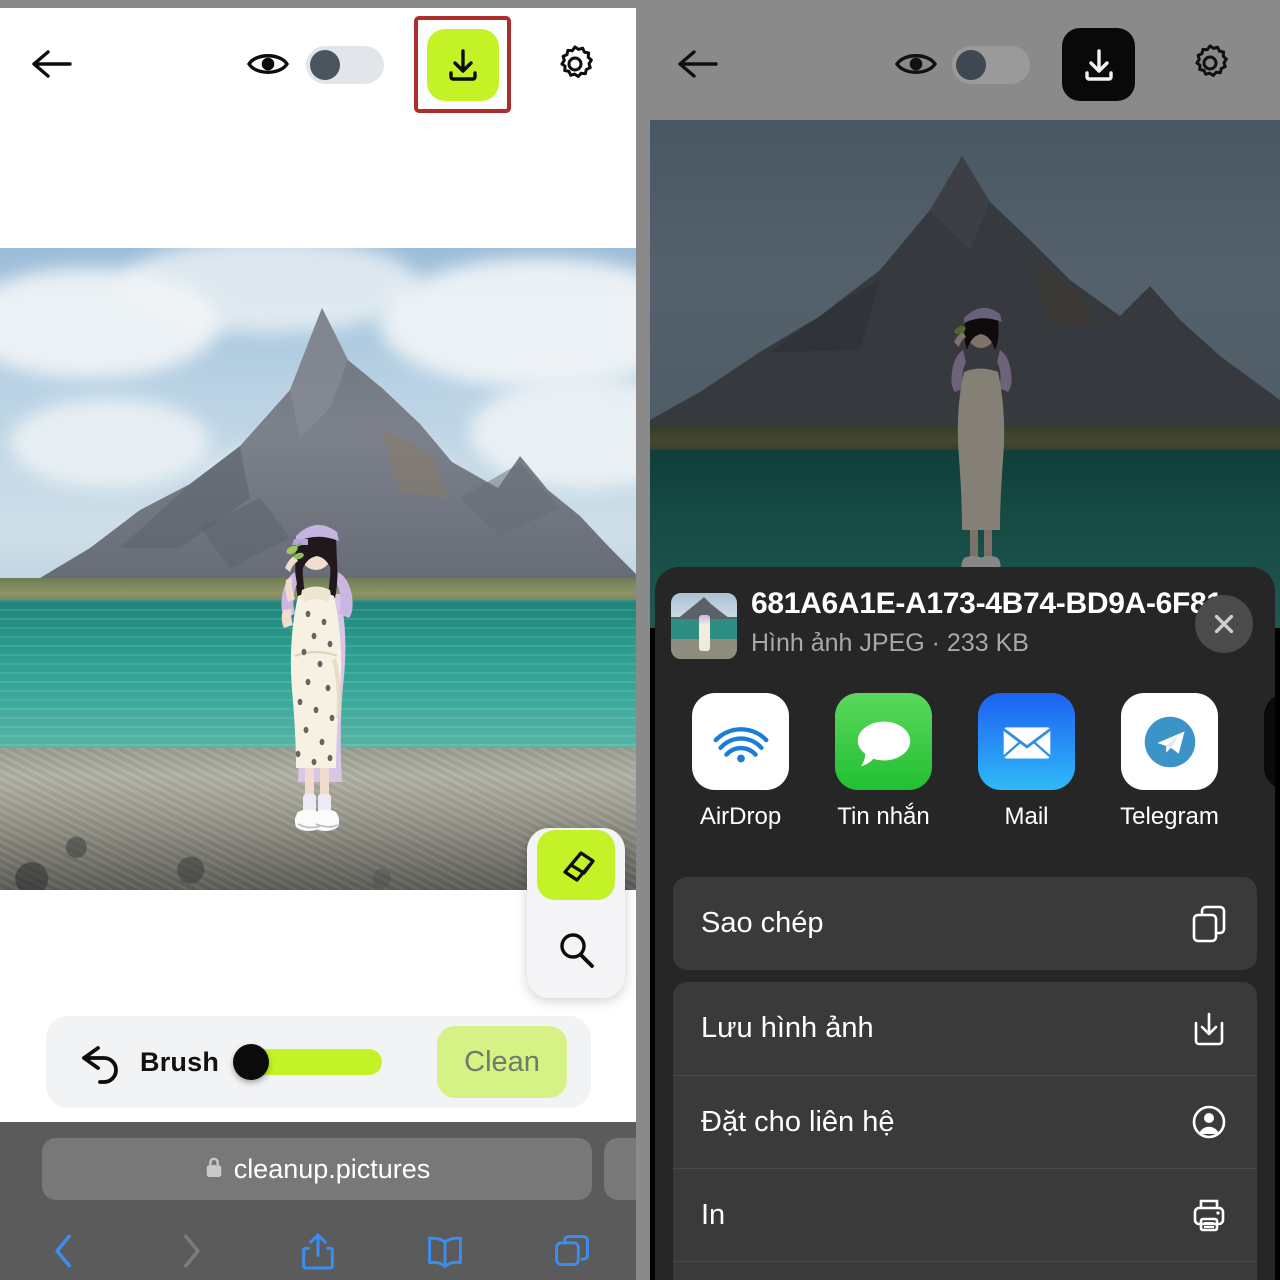 Image resolution: width=1280 pixels, height=1280 pixels. I want to click on brush-toolbar: Brush Clean, so click(318, 1062).